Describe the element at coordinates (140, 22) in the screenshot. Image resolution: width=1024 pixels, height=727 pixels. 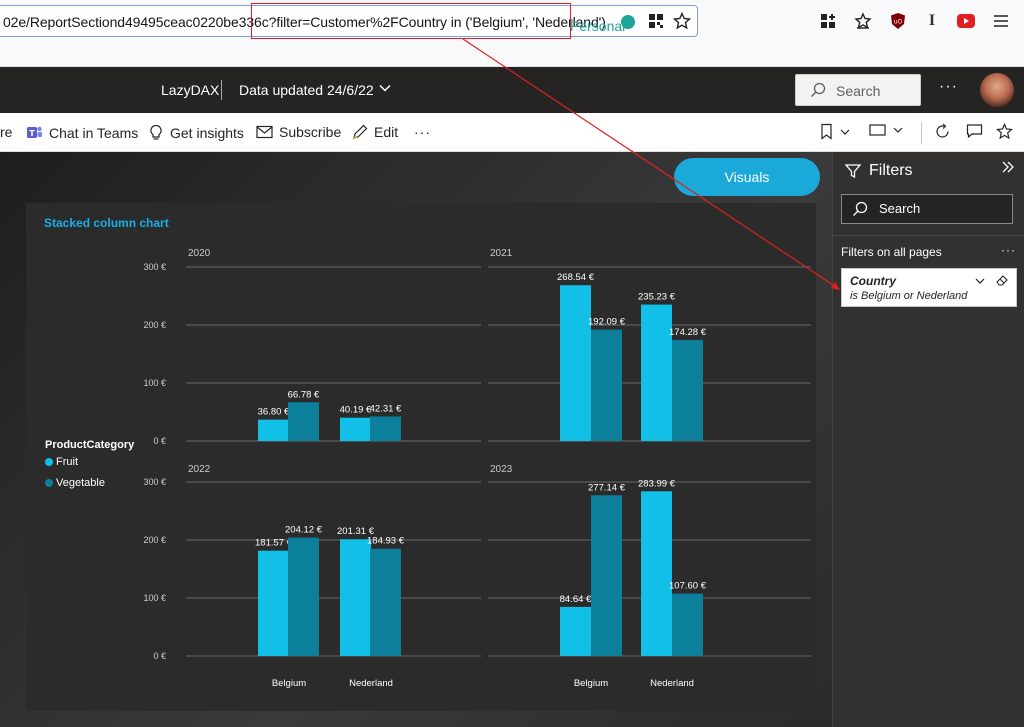
I see `url-prefix: 02e/ReportSectiond49495ceac0220be336c?` at that location.